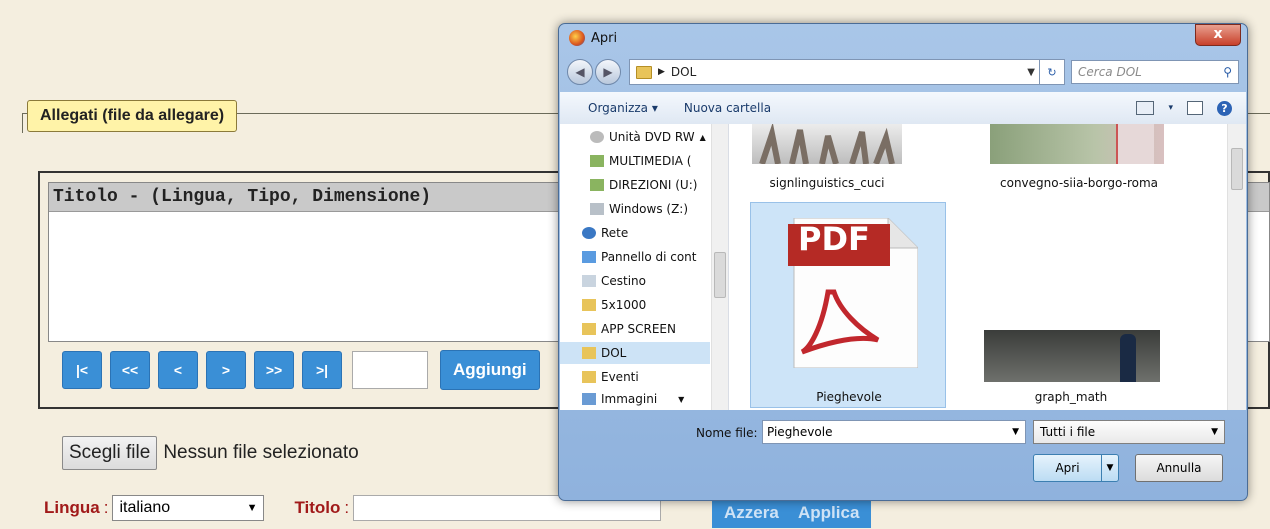  Describe the element at coordinates (639, 257) in the screenshot. I see `nav-item-control-panel: Pannello di cont` at that location.